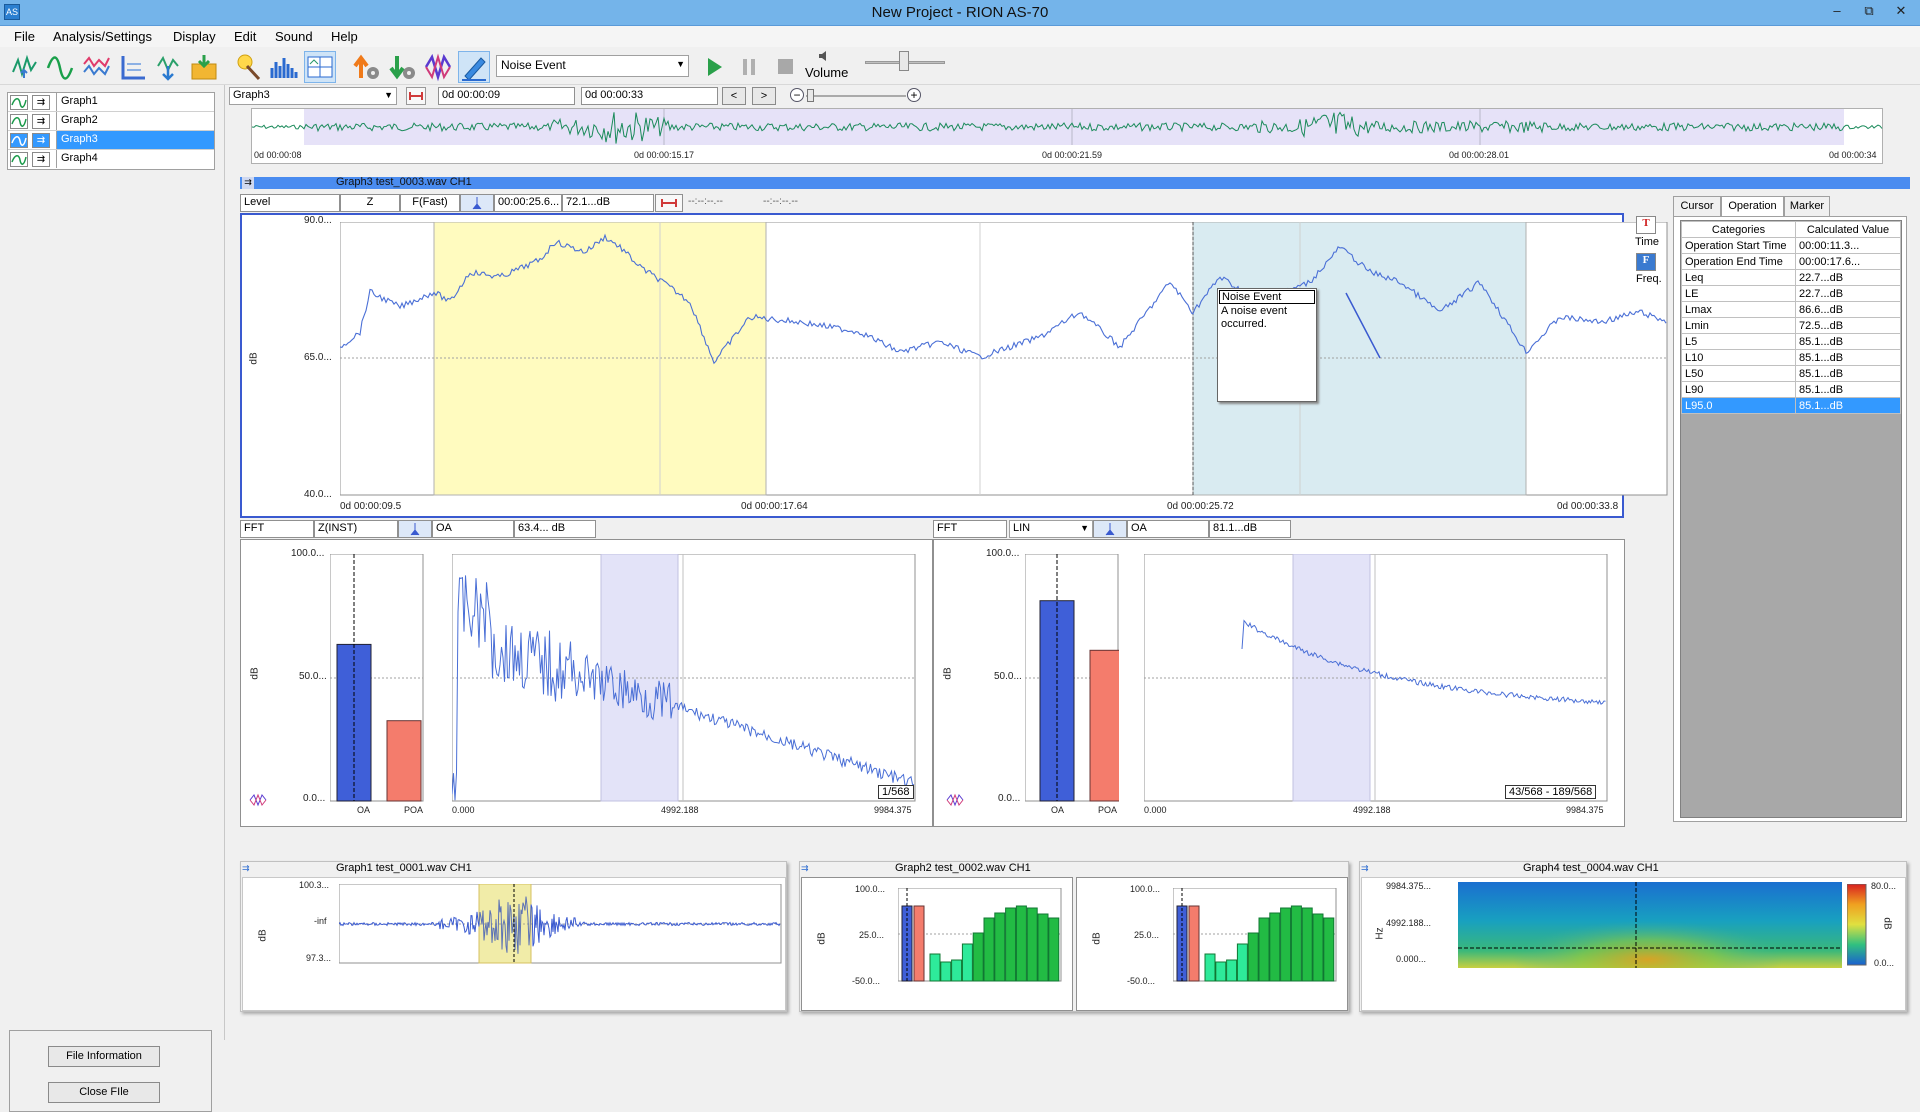  I want to click on file-information-button: File Information, so click(104, 1056).